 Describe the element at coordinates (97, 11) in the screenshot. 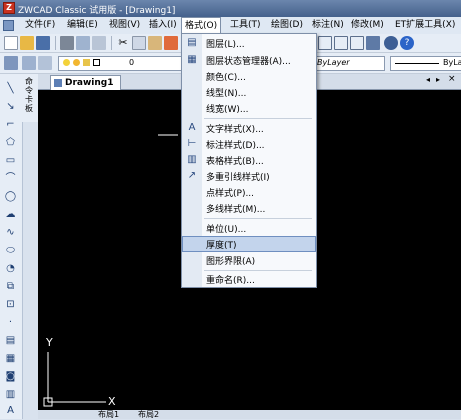

I see `window-title: ZWCAD Classic 试用版 - [Drawing1]` at that location.